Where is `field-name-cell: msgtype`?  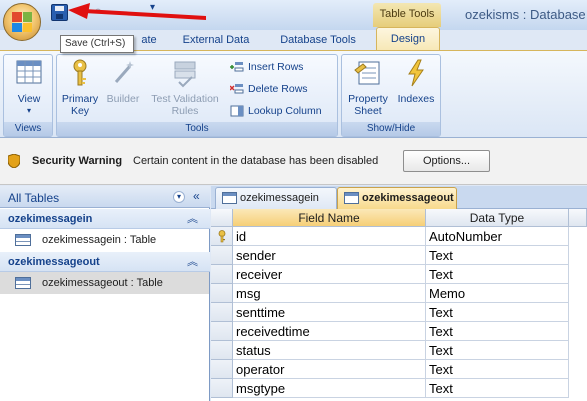
field-name-cell: msgtype is located at coordinates (329, 388).